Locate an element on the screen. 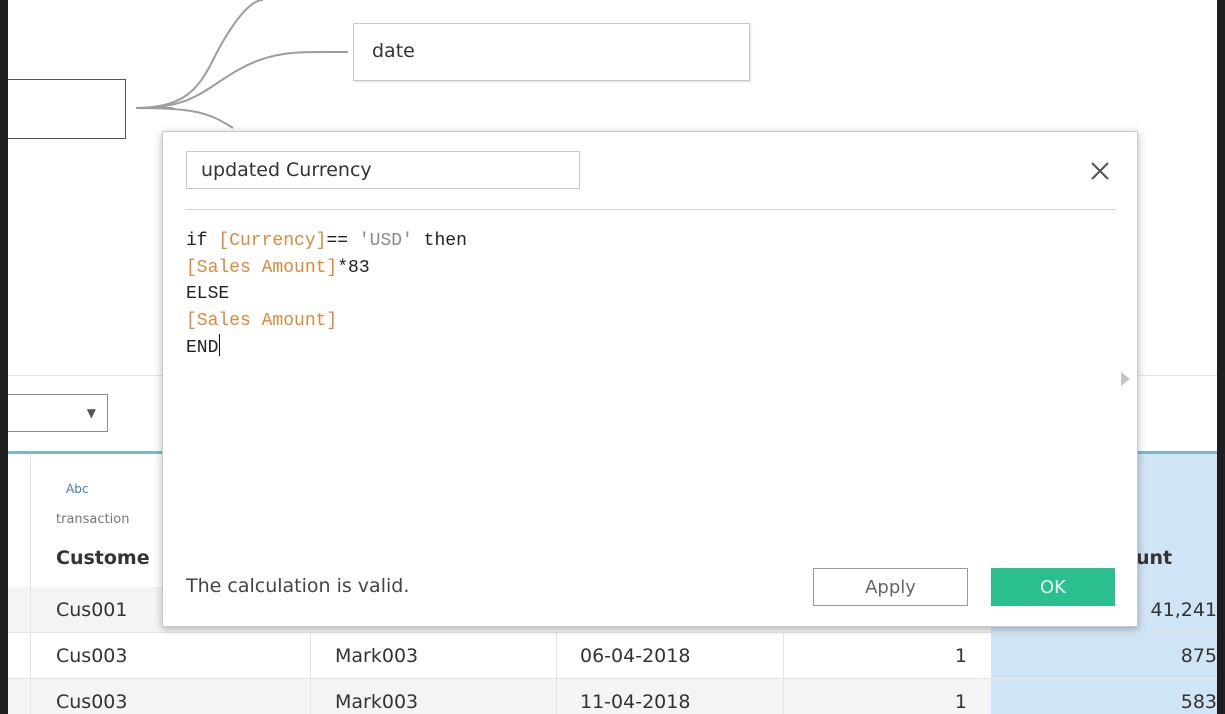 This screenshot has width=1225, height=714. cell-amount: 875 is located at coordinates (1198, 656).